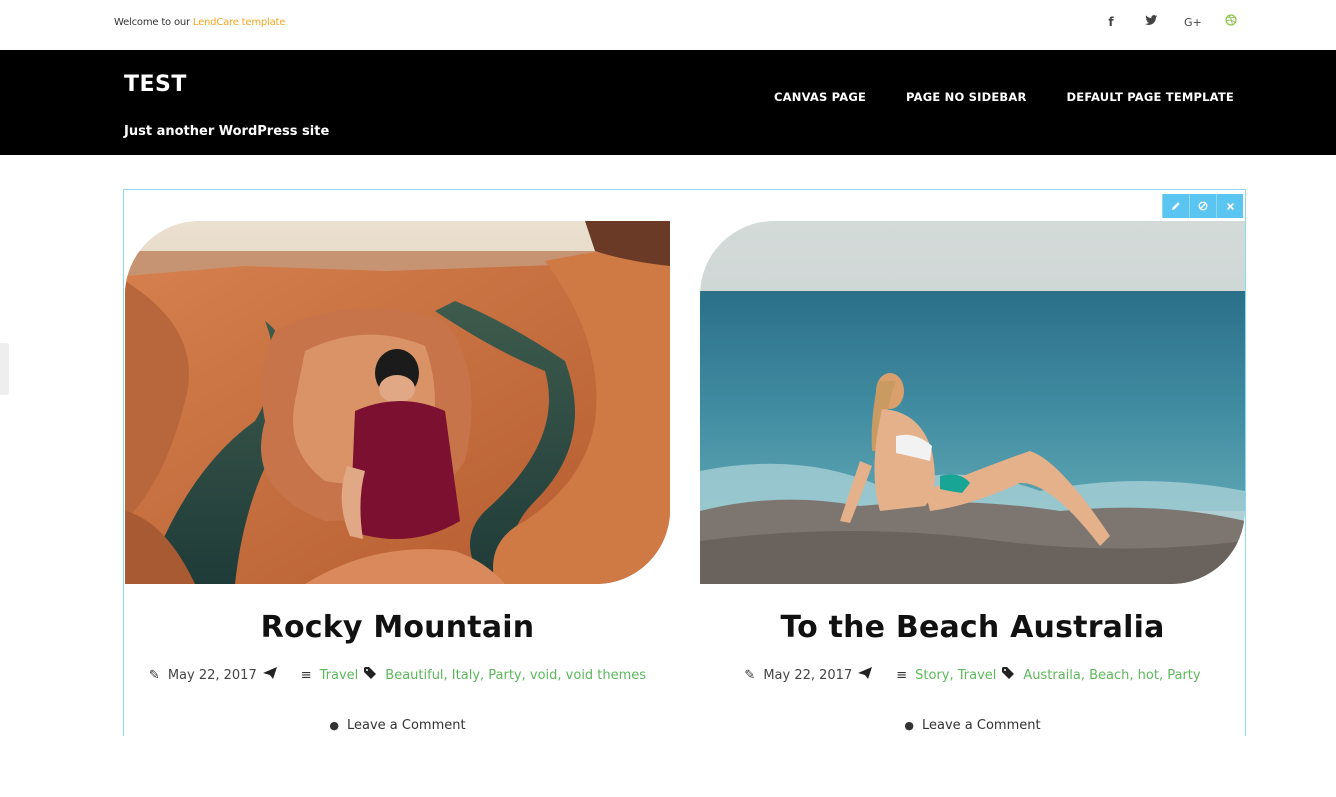 This screenshot has width=1336, height=797. I want to click on edit-toolbar, so click(1202, 206).